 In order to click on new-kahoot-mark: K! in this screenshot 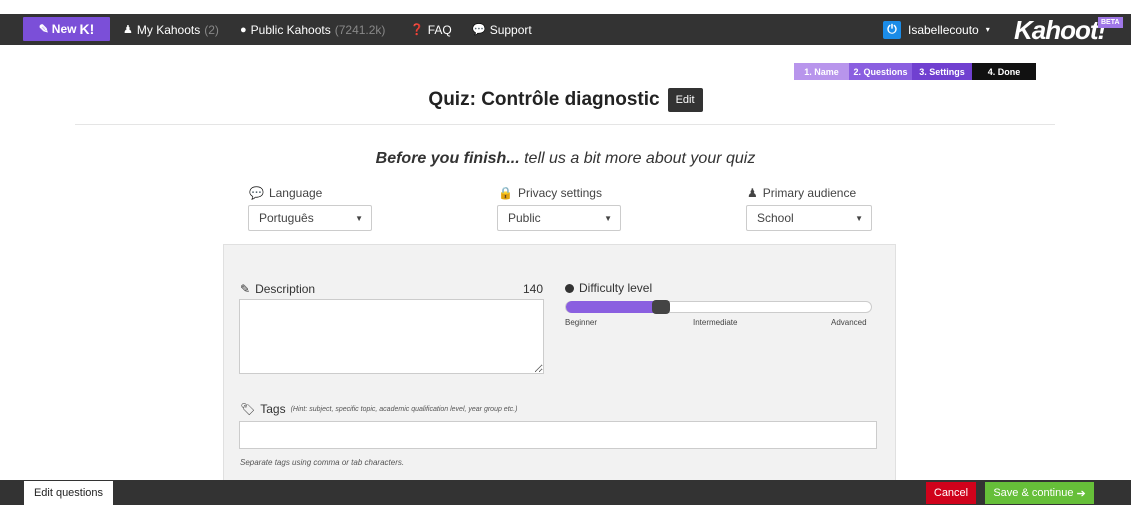, I will do `click(87, 29)`.